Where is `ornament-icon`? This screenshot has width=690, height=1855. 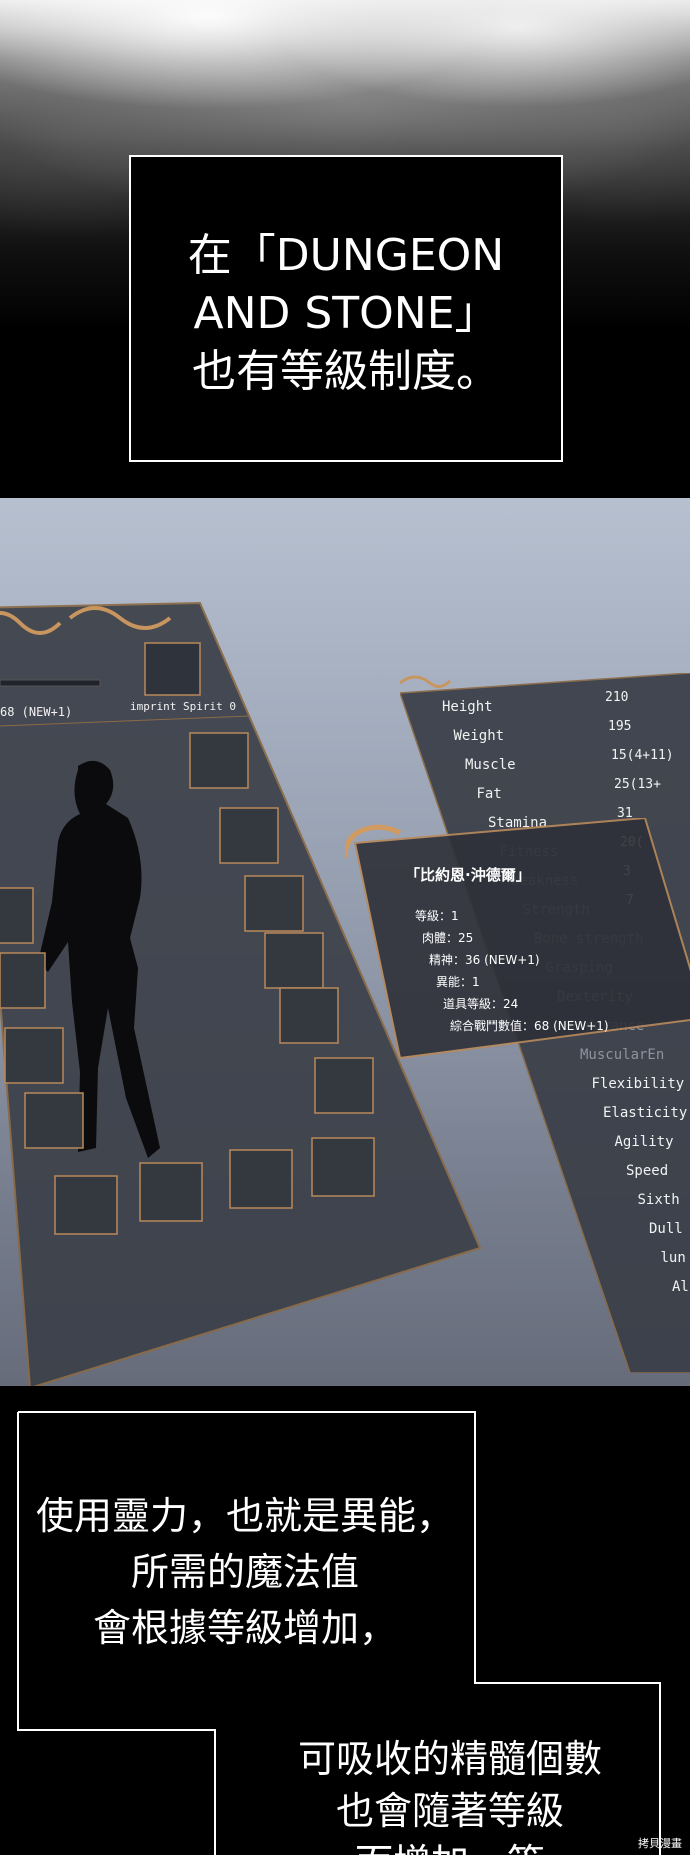
ornament-icon is located at coordinates (426, 681).